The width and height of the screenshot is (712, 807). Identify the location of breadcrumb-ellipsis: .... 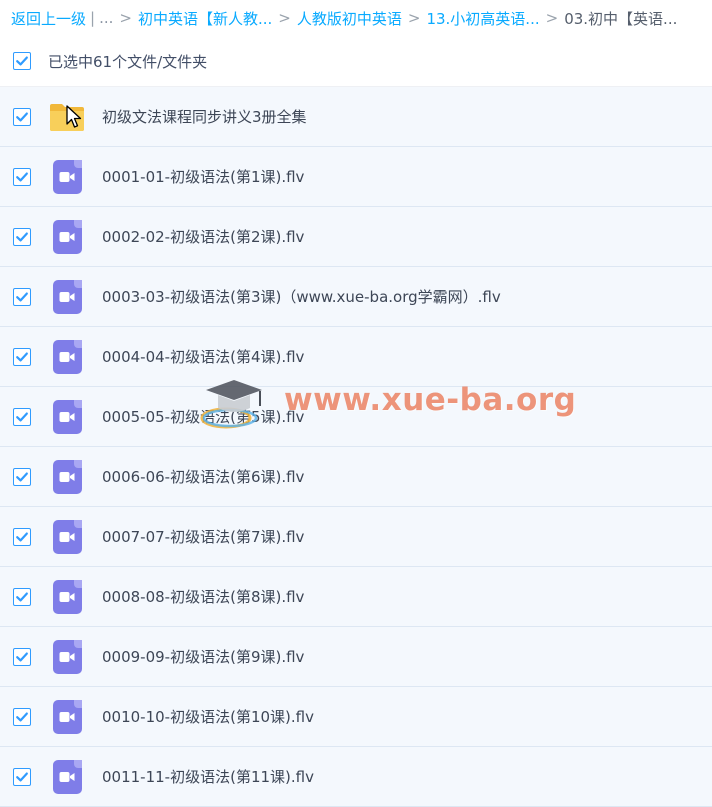
(106, 18).